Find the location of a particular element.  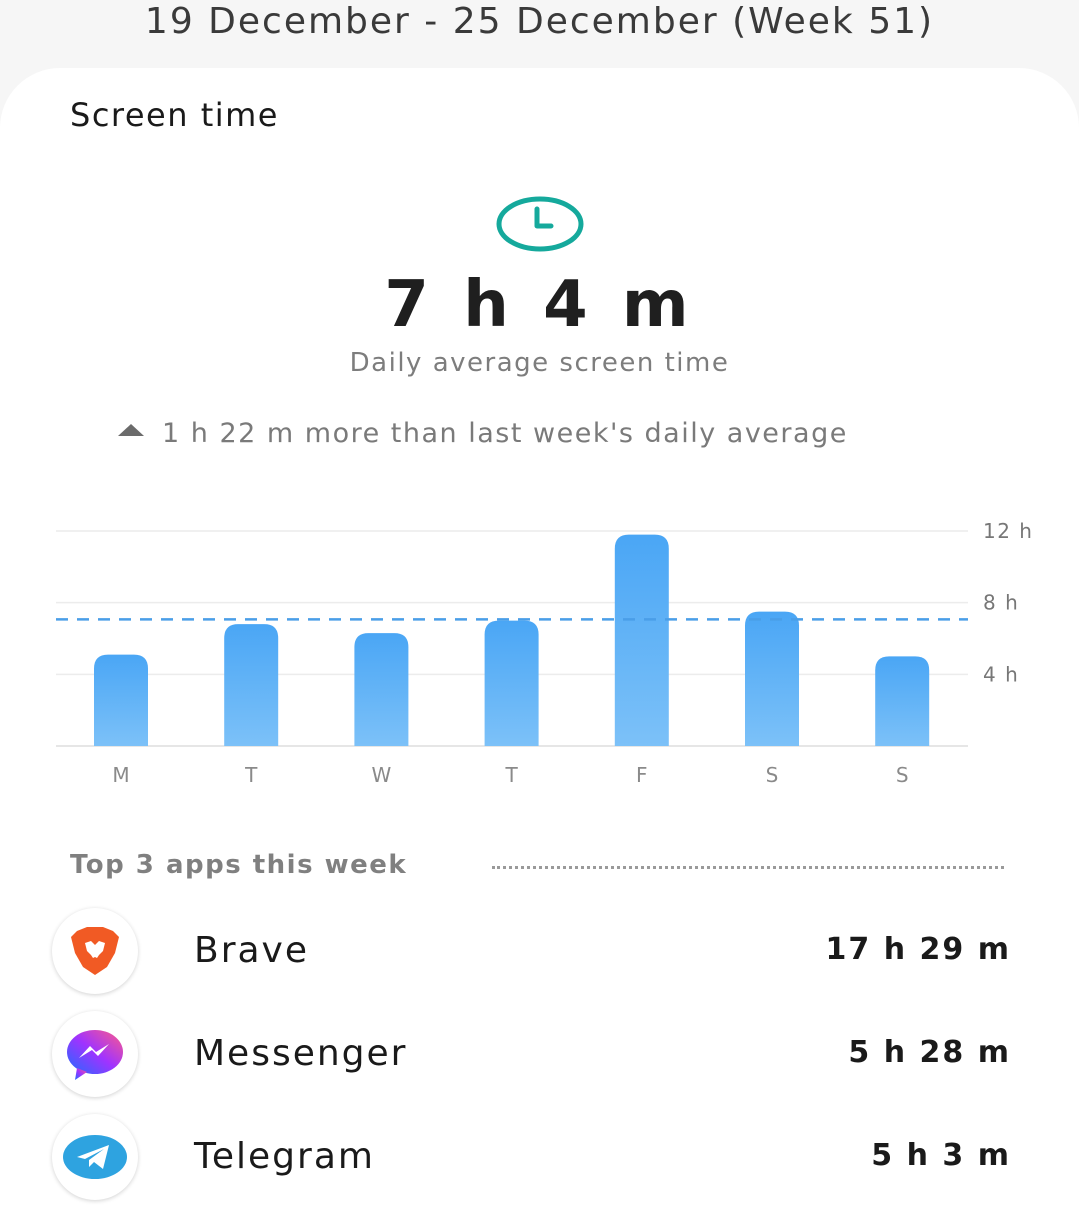

y-tick-label: 4 h is located at coordinates (1001, 674).